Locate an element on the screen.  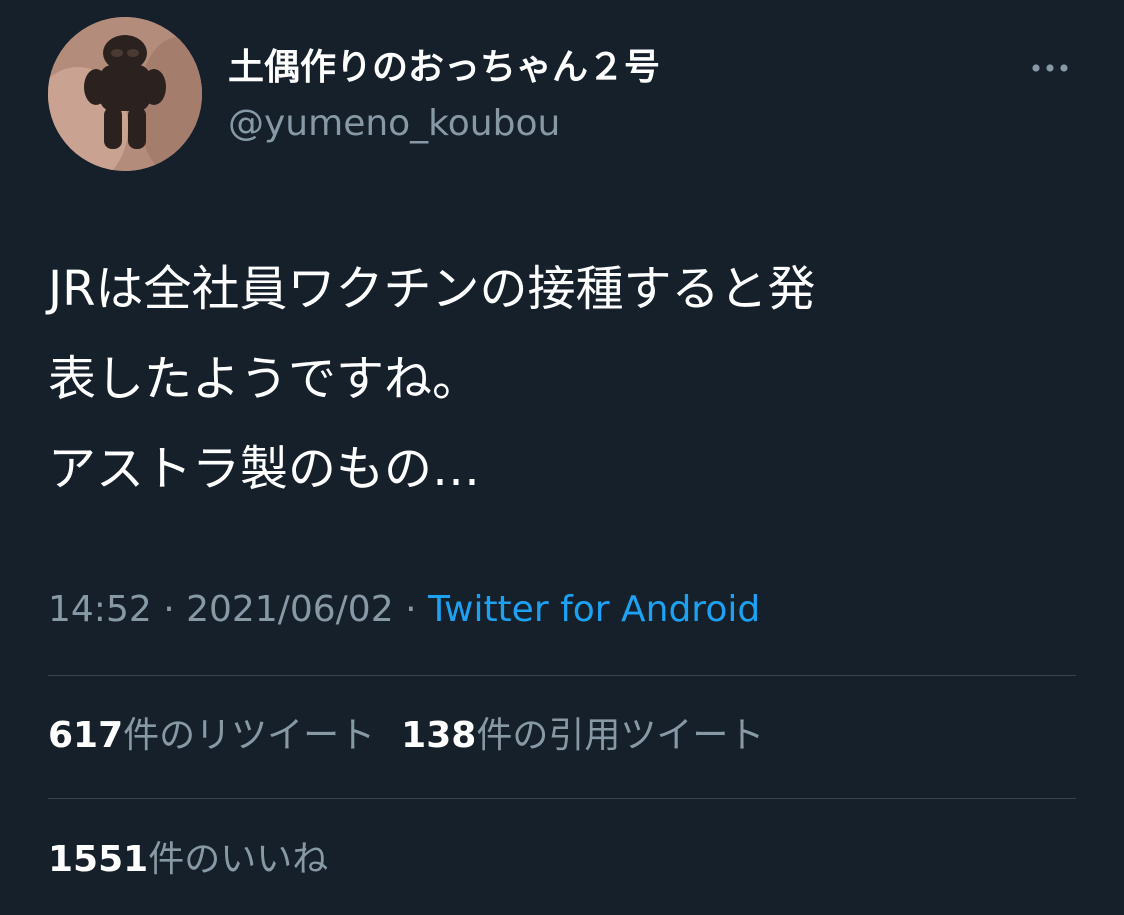
avatar-image is located at coordinates (125, 94).